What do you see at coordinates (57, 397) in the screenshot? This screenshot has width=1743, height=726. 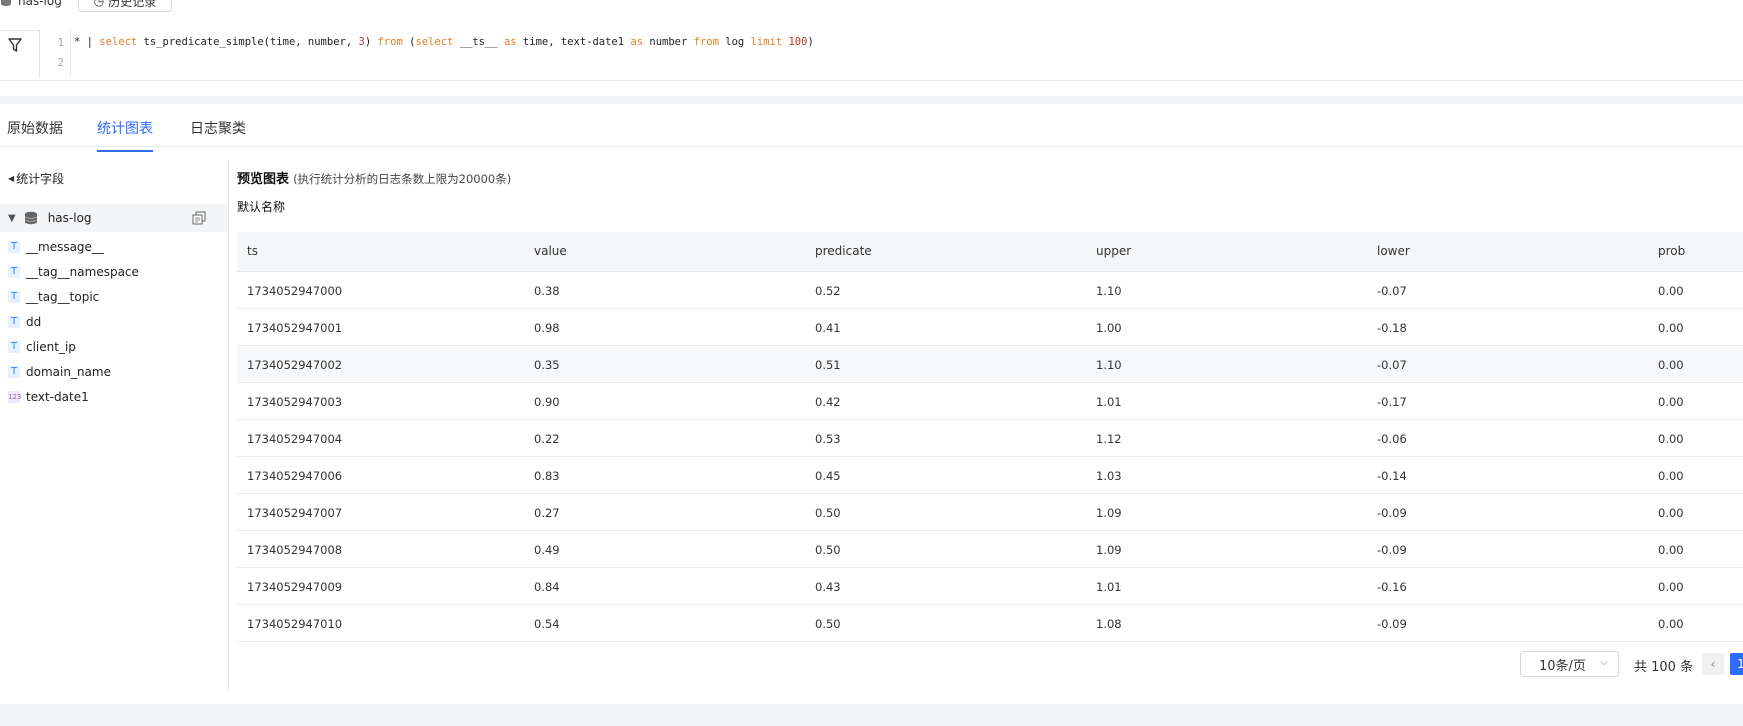 I see `sidebar-field-label: text-date1` at bounding box center [57, 397].